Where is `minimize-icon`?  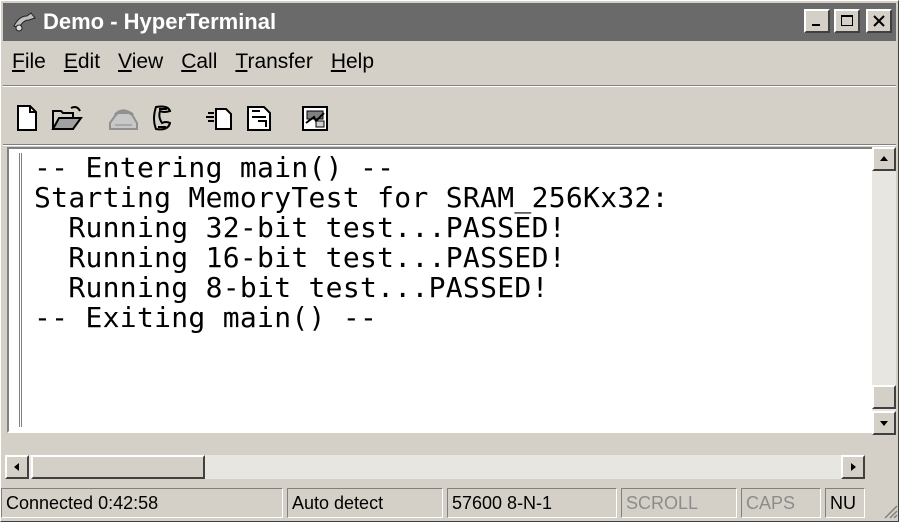
minimize-icon is located at coordinates (816, 25).